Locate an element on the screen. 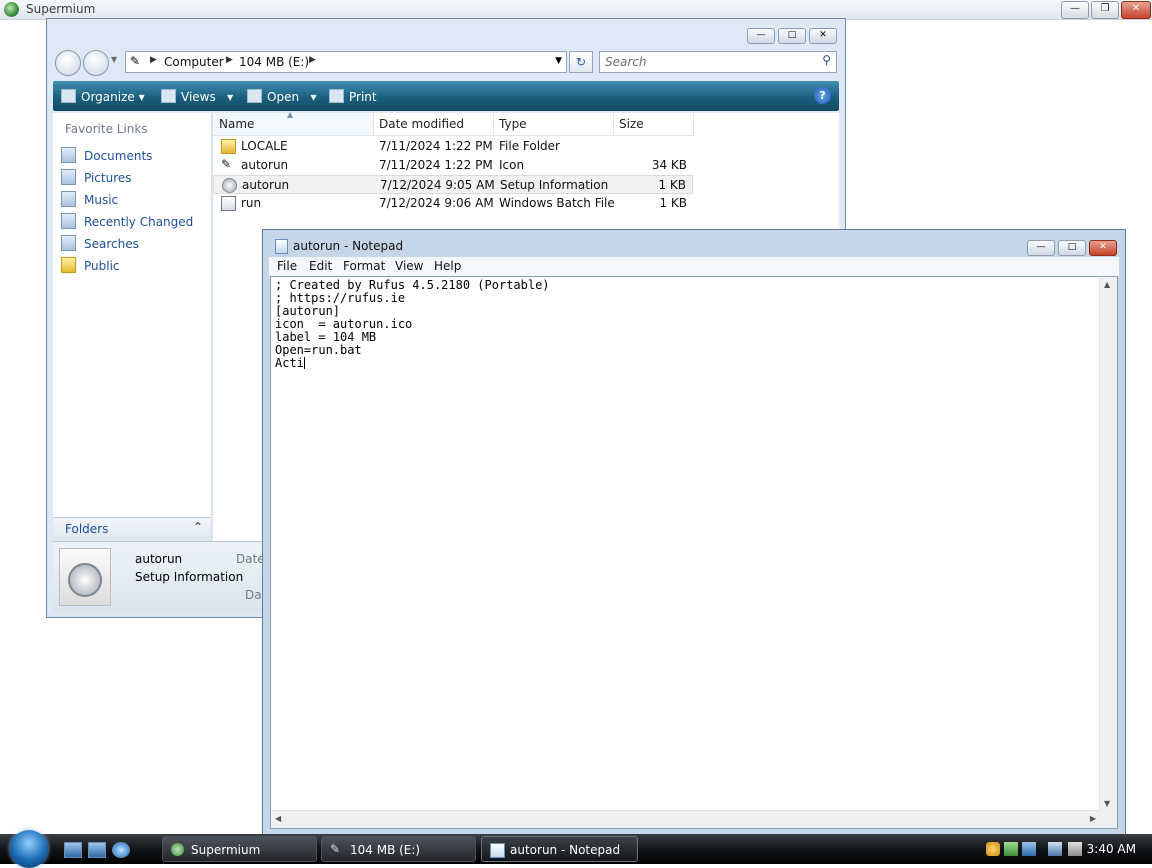 The height and width of the screenshot is (868, 1152). file-name: LOCALE is located at coordinates (264, 146).